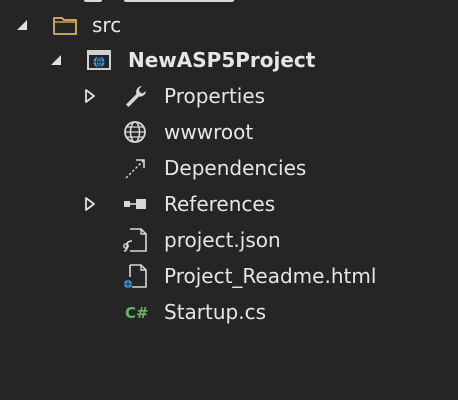  What do you see at coordinates (209, 132) in the screenshot?
I see `tree-item-label: wwwroot` at bounding box center [209, 132].